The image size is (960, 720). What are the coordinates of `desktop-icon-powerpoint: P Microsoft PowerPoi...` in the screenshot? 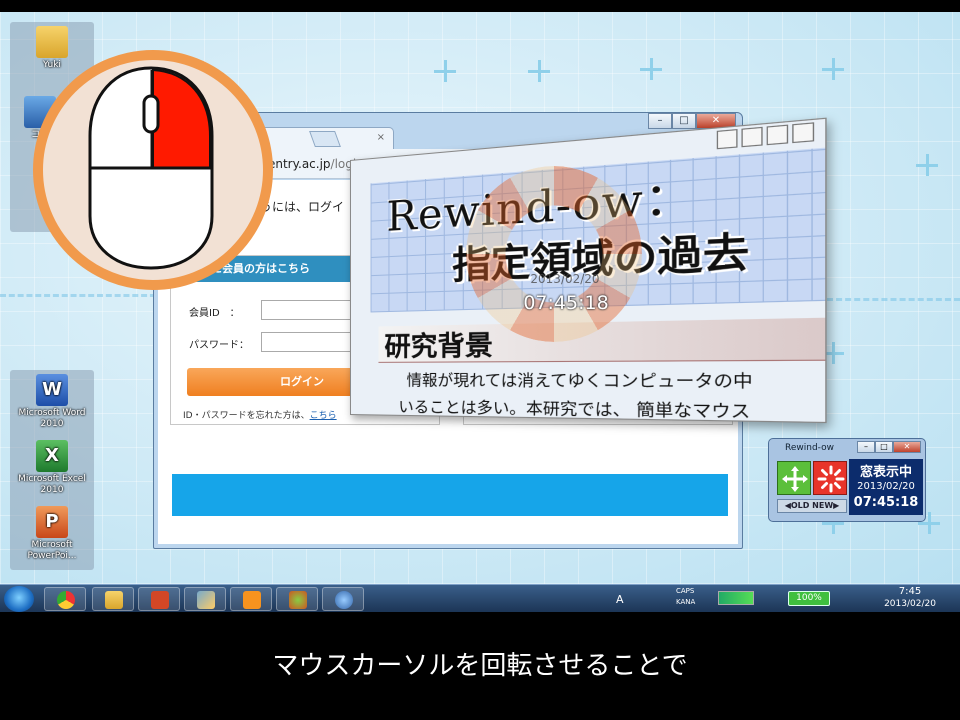 It's located at (52, 534).